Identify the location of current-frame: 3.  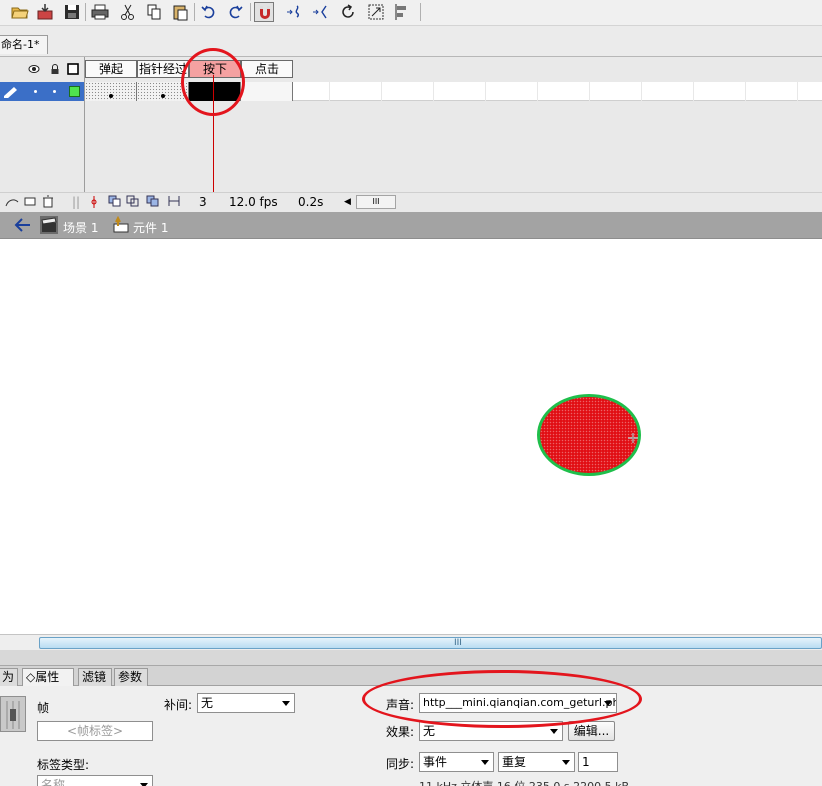
(203, 202).